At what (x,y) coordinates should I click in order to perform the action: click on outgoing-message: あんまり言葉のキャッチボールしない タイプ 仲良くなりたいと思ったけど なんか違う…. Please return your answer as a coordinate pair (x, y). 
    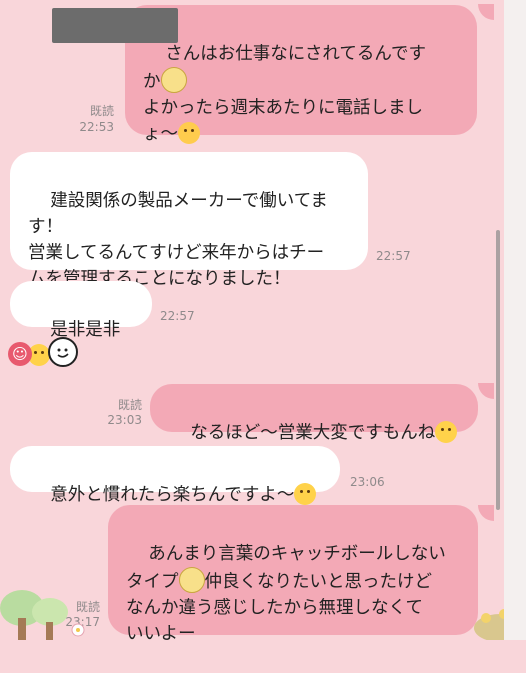
    Looking at the image, I should click on (293, 574).